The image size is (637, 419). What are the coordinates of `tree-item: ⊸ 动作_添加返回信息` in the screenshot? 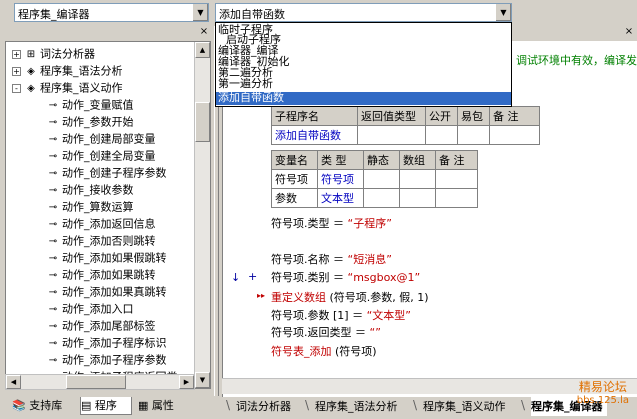 It's located at (101, 223).